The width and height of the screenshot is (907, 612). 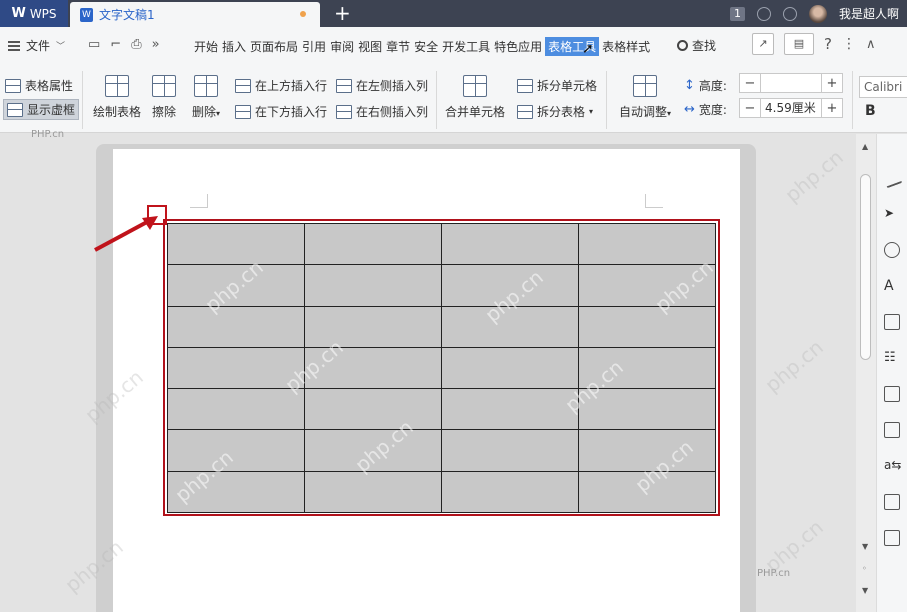 What do you see at coordinates (865, 590) in the screenshot?
I see `next-page-icon: ▼` at bounding box center [865, 590].